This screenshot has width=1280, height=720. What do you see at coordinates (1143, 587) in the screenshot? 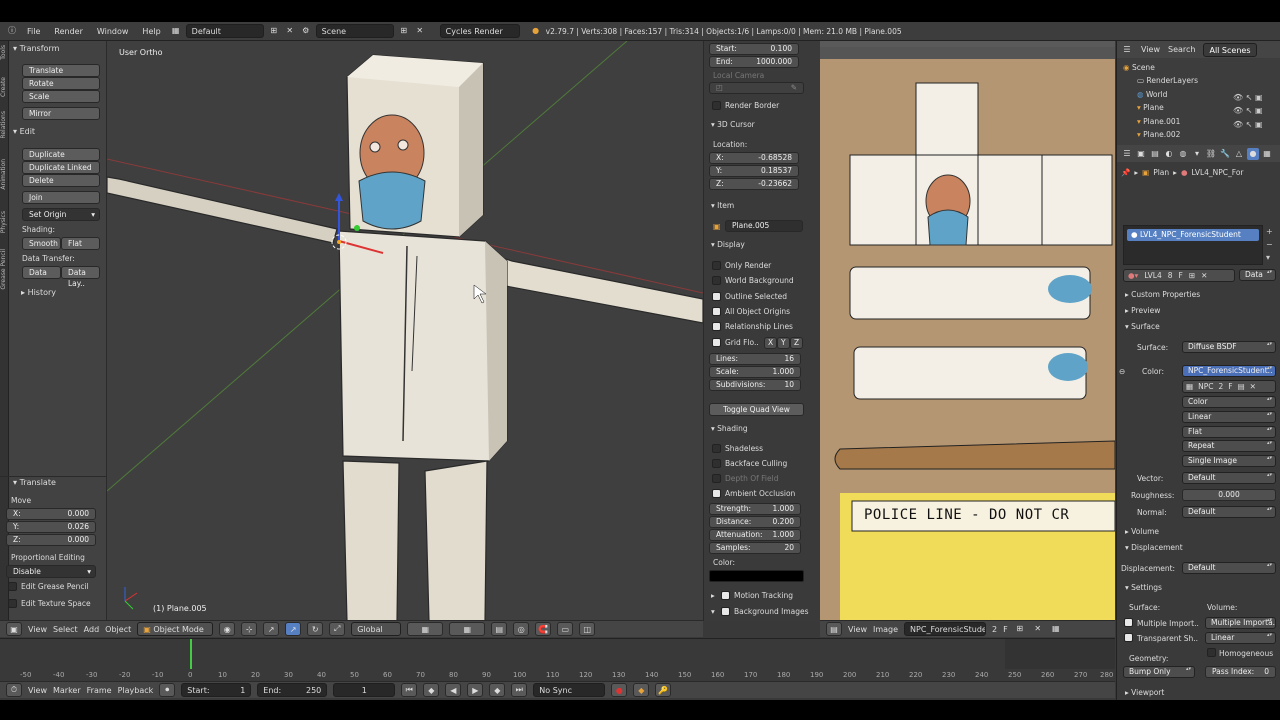
I see `settings-panel-header: ▾ Settings` at bounding box center [1143, 587].